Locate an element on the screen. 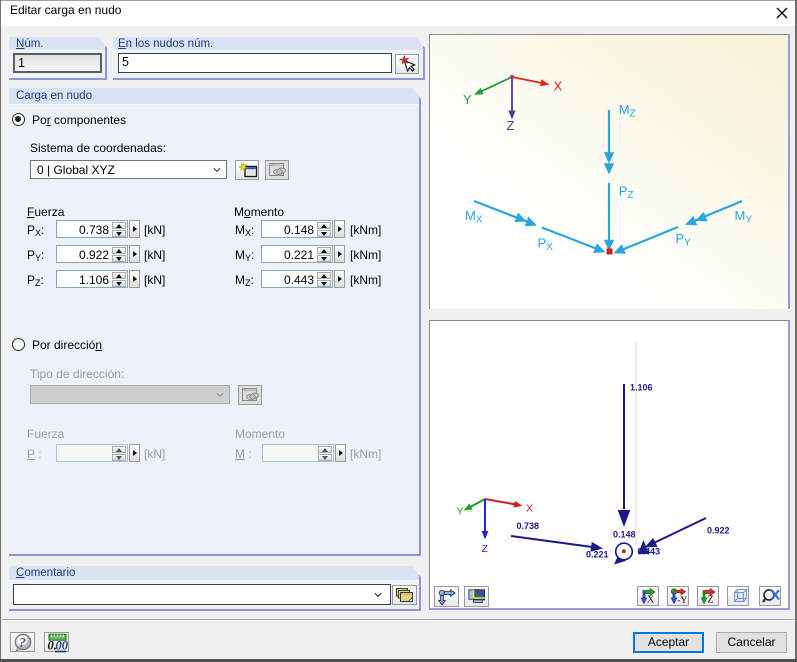  svg-text: 0.738 is located at coordinates (528, 526).